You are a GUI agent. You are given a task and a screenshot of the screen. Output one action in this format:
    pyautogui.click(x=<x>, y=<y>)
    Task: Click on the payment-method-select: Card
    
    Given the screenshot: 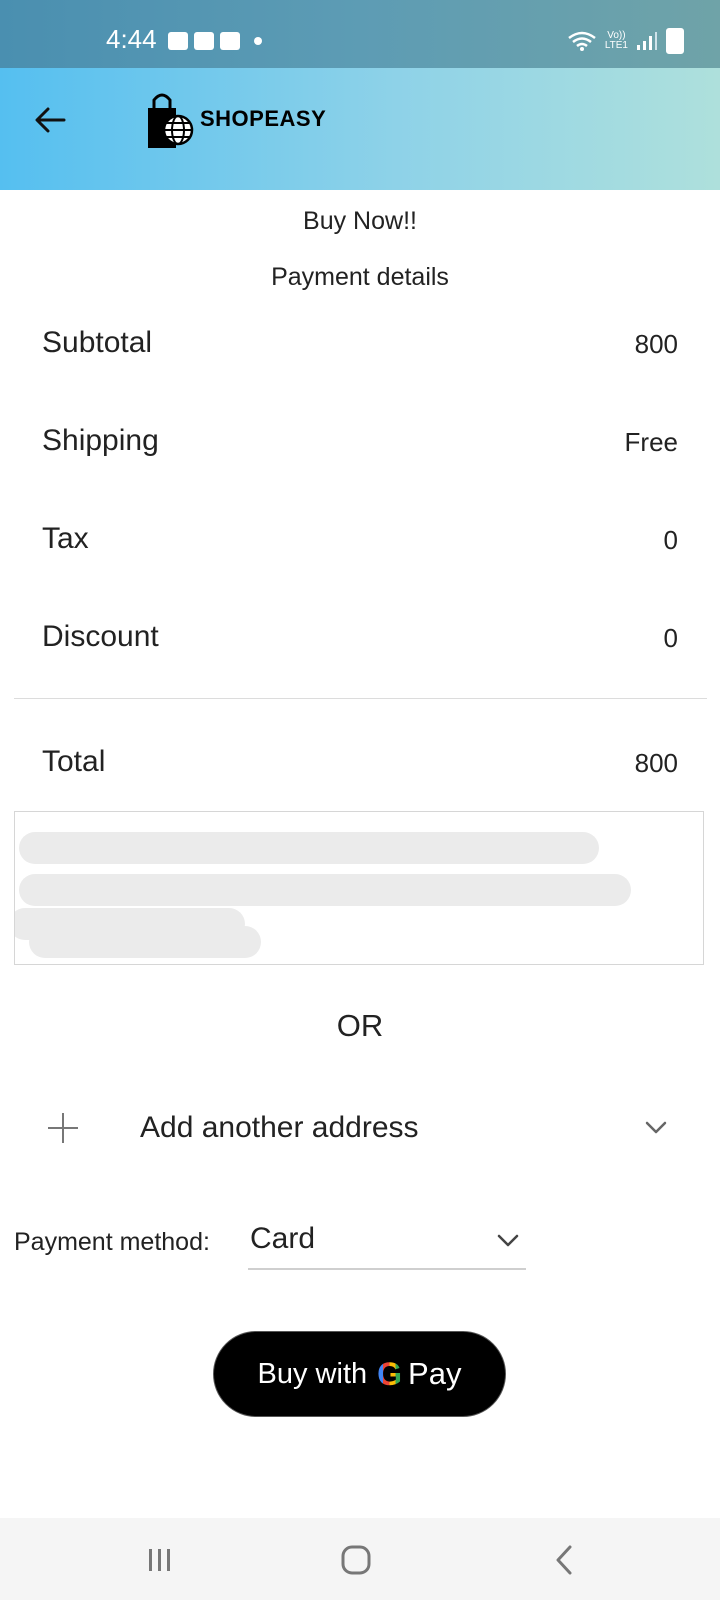 What is the action you would take?
    pyautogui.click(x=387, y=1239)
    